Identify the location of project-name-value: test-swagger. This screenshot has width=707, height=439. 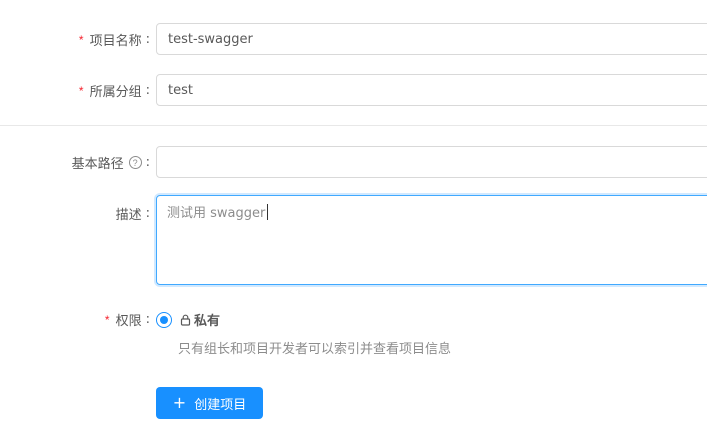
(210, 39).